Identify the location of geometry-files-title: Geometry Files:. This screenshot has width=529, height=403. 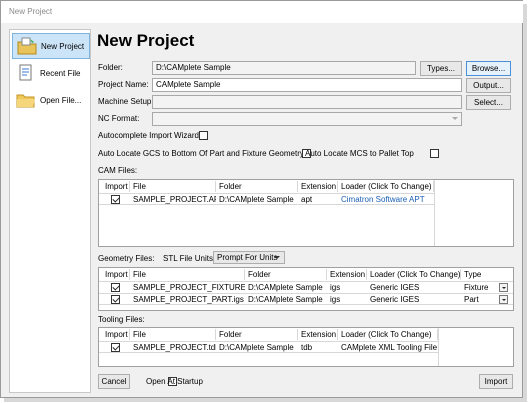
(126, 258).